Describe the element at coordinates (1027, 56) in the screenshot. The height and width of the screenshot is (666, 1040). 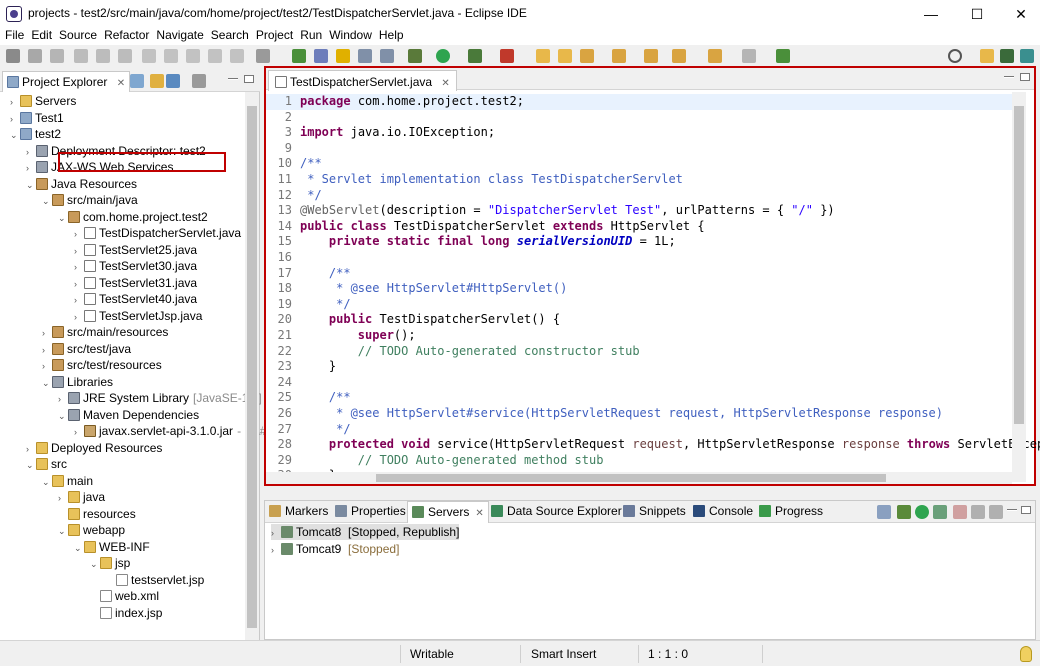
I see `debug-perspective-icon` at that location.